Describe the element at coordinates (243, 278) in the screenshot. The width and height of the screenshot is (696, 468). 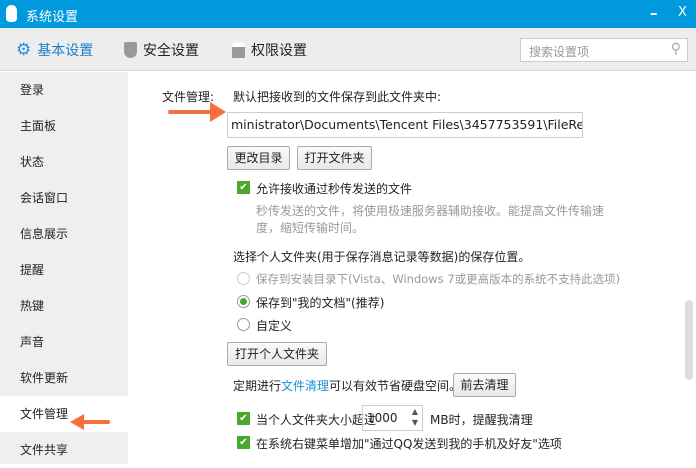
I see `radio-install-dir` at that location.